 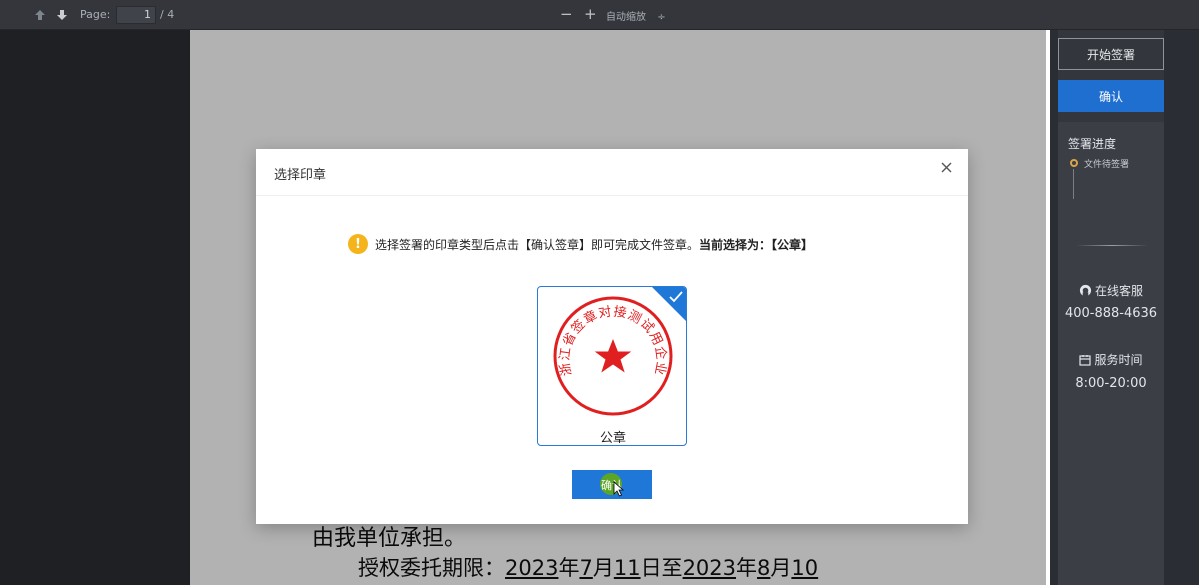 I want to click on arrow-down-icon, so click(x=62, y=15).